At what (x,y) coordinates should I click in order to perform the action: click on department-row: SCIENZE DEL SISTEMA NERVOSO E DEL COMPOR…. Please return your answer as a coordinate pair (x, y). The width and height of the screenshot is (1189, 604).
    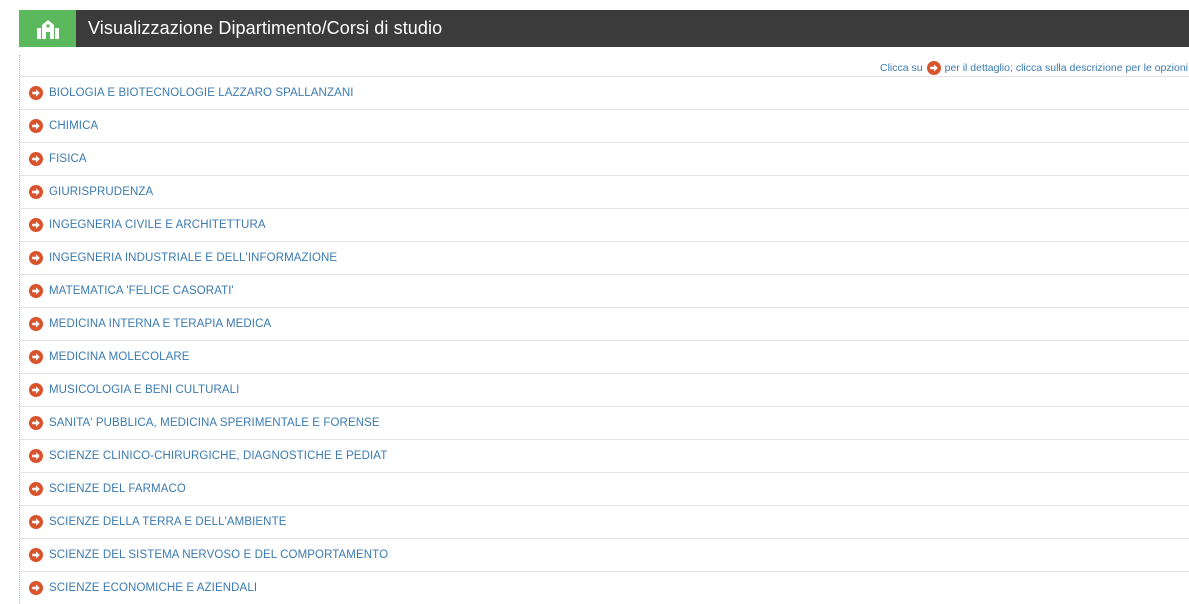
    Looking at the image, I should click on (604, 555).